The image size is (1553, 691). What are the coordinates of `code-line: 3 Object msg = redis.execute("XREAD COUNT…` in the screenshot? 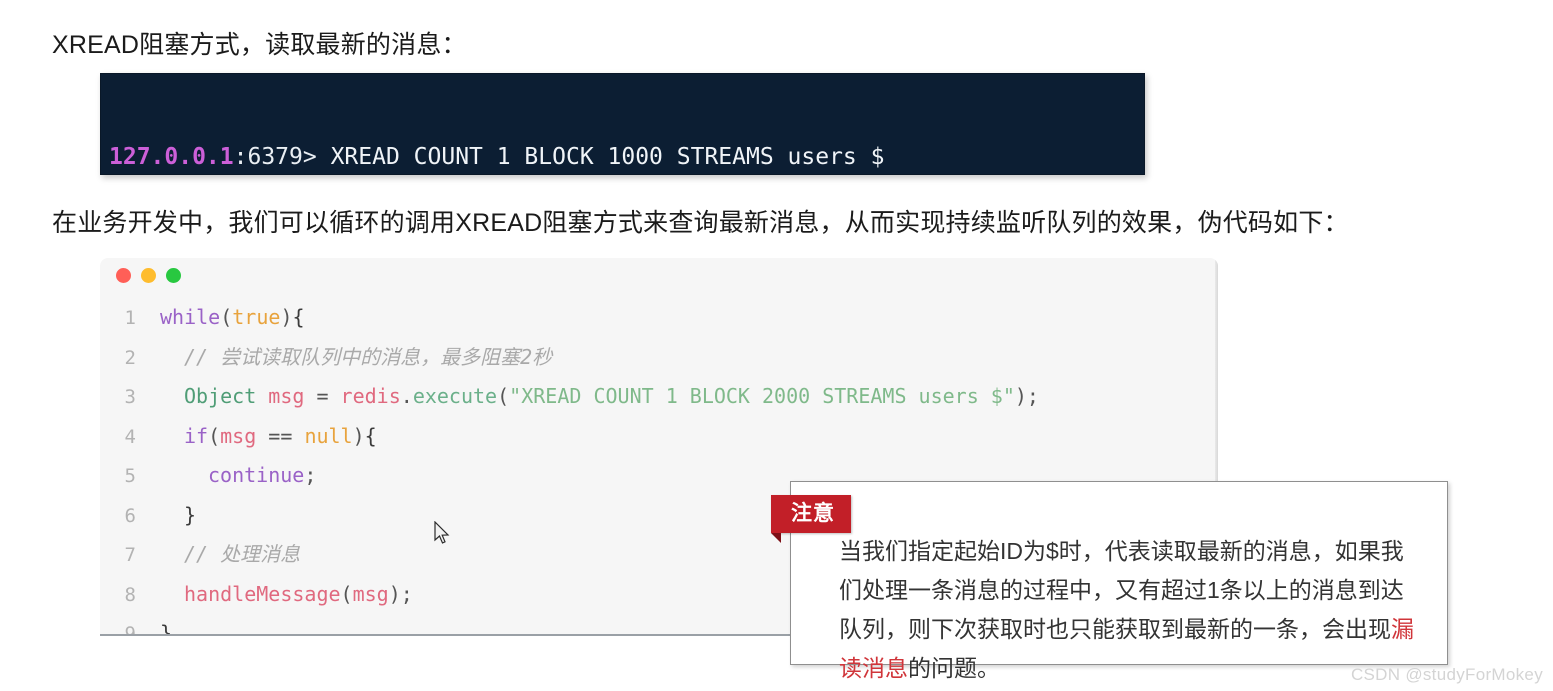 It's located at (659, 397).